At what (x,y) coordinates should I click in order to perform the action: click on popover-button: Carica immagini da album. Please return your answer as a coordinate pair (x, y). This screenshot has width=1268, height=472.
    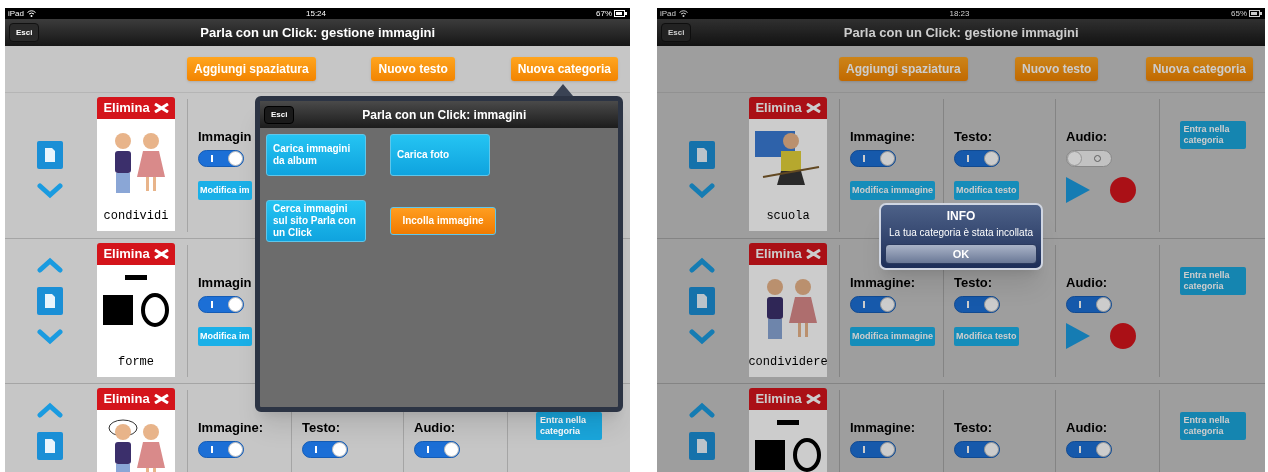
    Looking at the image, I should click on (316, 155).